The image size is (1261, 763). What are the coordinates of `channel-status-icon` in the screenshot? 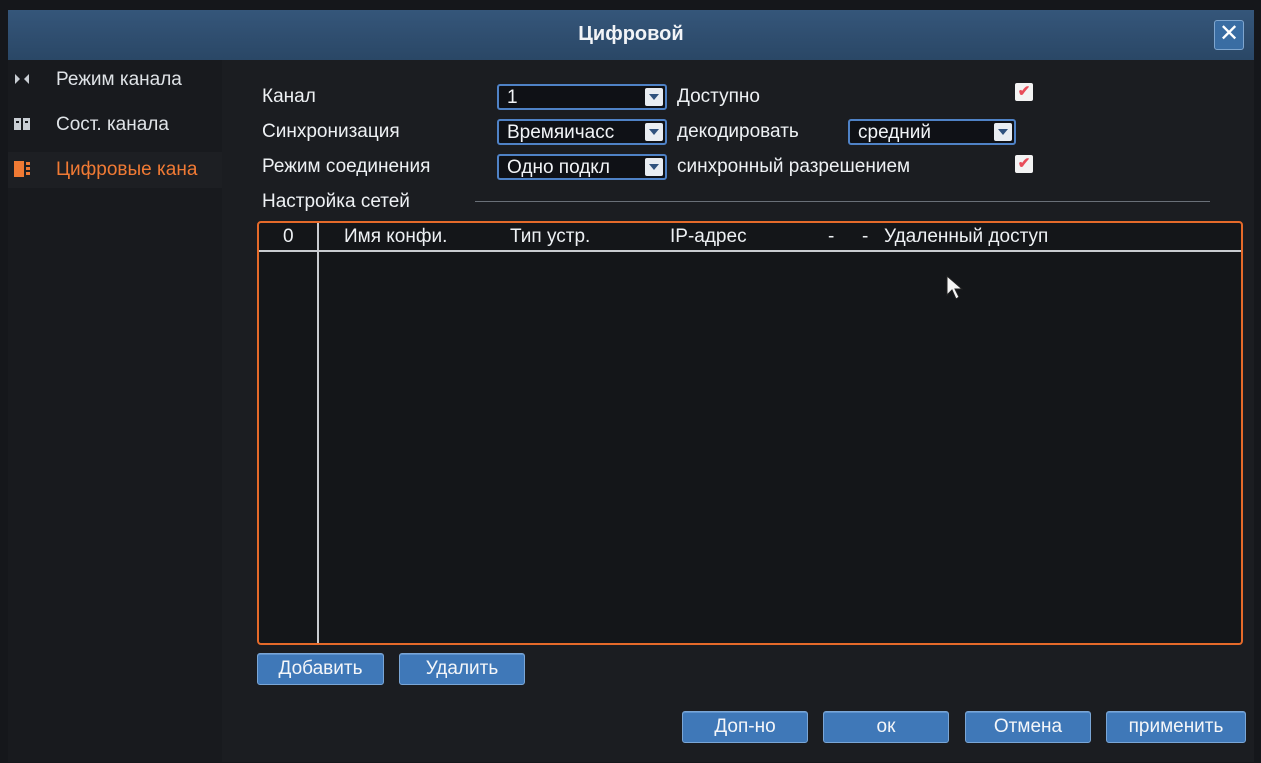 It's located at (22, 124).